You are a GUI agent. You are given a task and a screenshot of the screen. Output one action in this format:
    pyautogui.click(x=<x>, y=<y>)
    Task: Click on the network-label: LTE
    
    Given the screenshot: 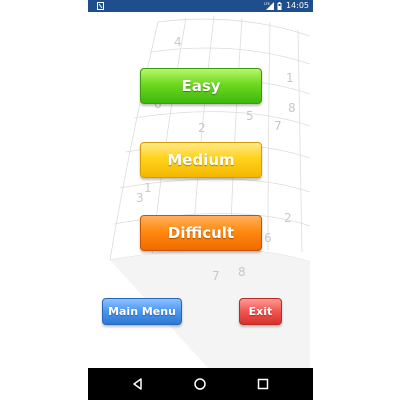 What is the action you would take?
    pyautogui.click(x=267, y=4)
    